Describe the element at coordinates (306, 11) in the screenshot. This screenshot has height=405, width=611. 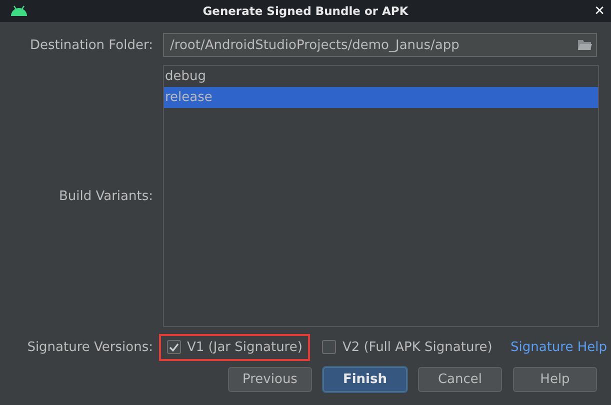
I see `window-title: Generate Signed Bundle or APK` at that location.